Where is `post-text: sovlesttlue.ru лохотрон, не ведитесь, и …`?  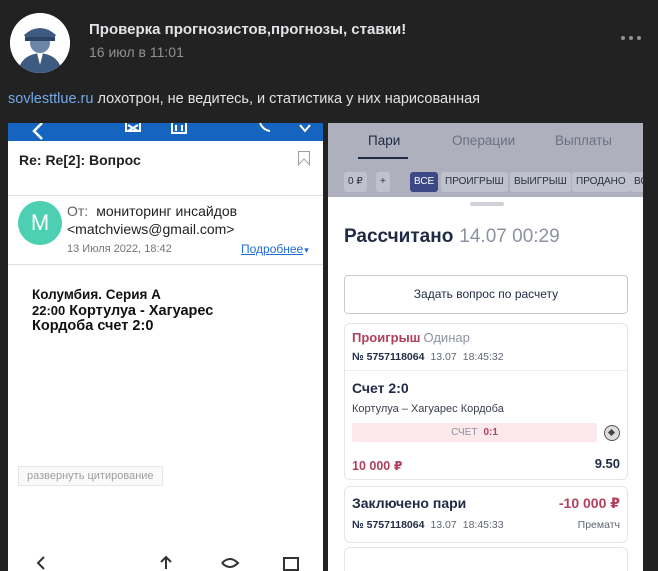
post-text: sovlesttlue.ru лохотрон, не ведитесь, и … is located at coordinates (244, 99).